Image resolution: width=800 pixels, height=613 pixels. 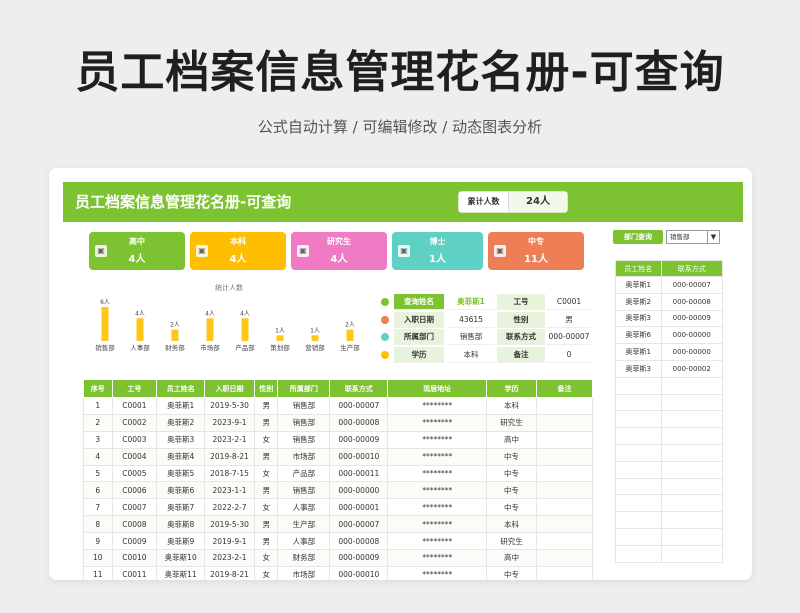 What do you see at coordinates (134, 507) in the screenshot?
I see `table-cell: C0007` at bounding box center [134, 507].